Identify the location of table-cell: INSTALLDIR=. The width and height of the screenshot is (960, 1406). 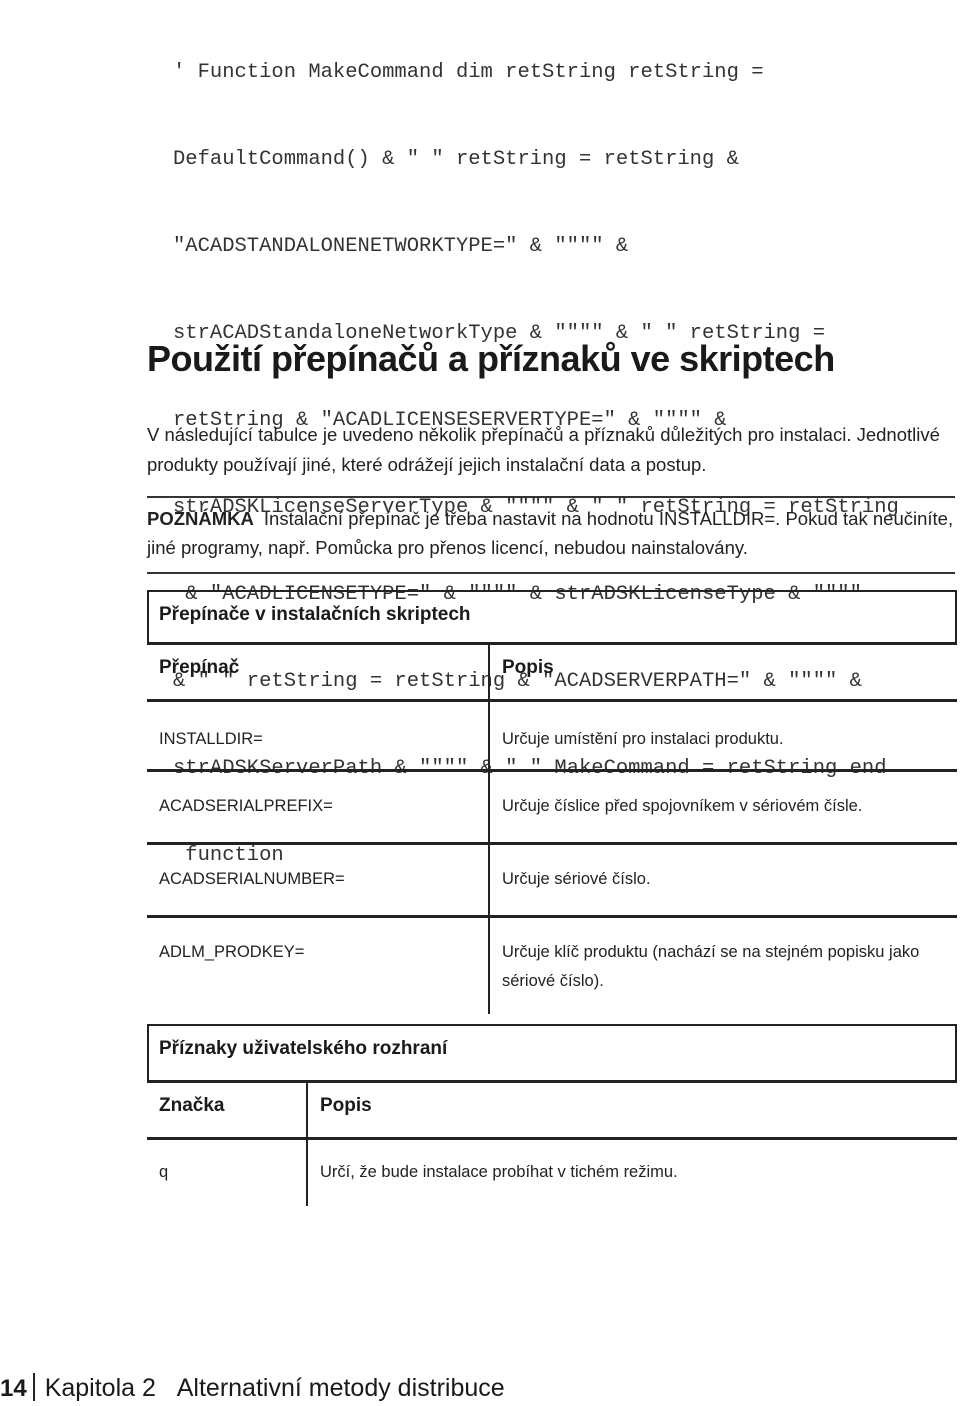
(211, 739).